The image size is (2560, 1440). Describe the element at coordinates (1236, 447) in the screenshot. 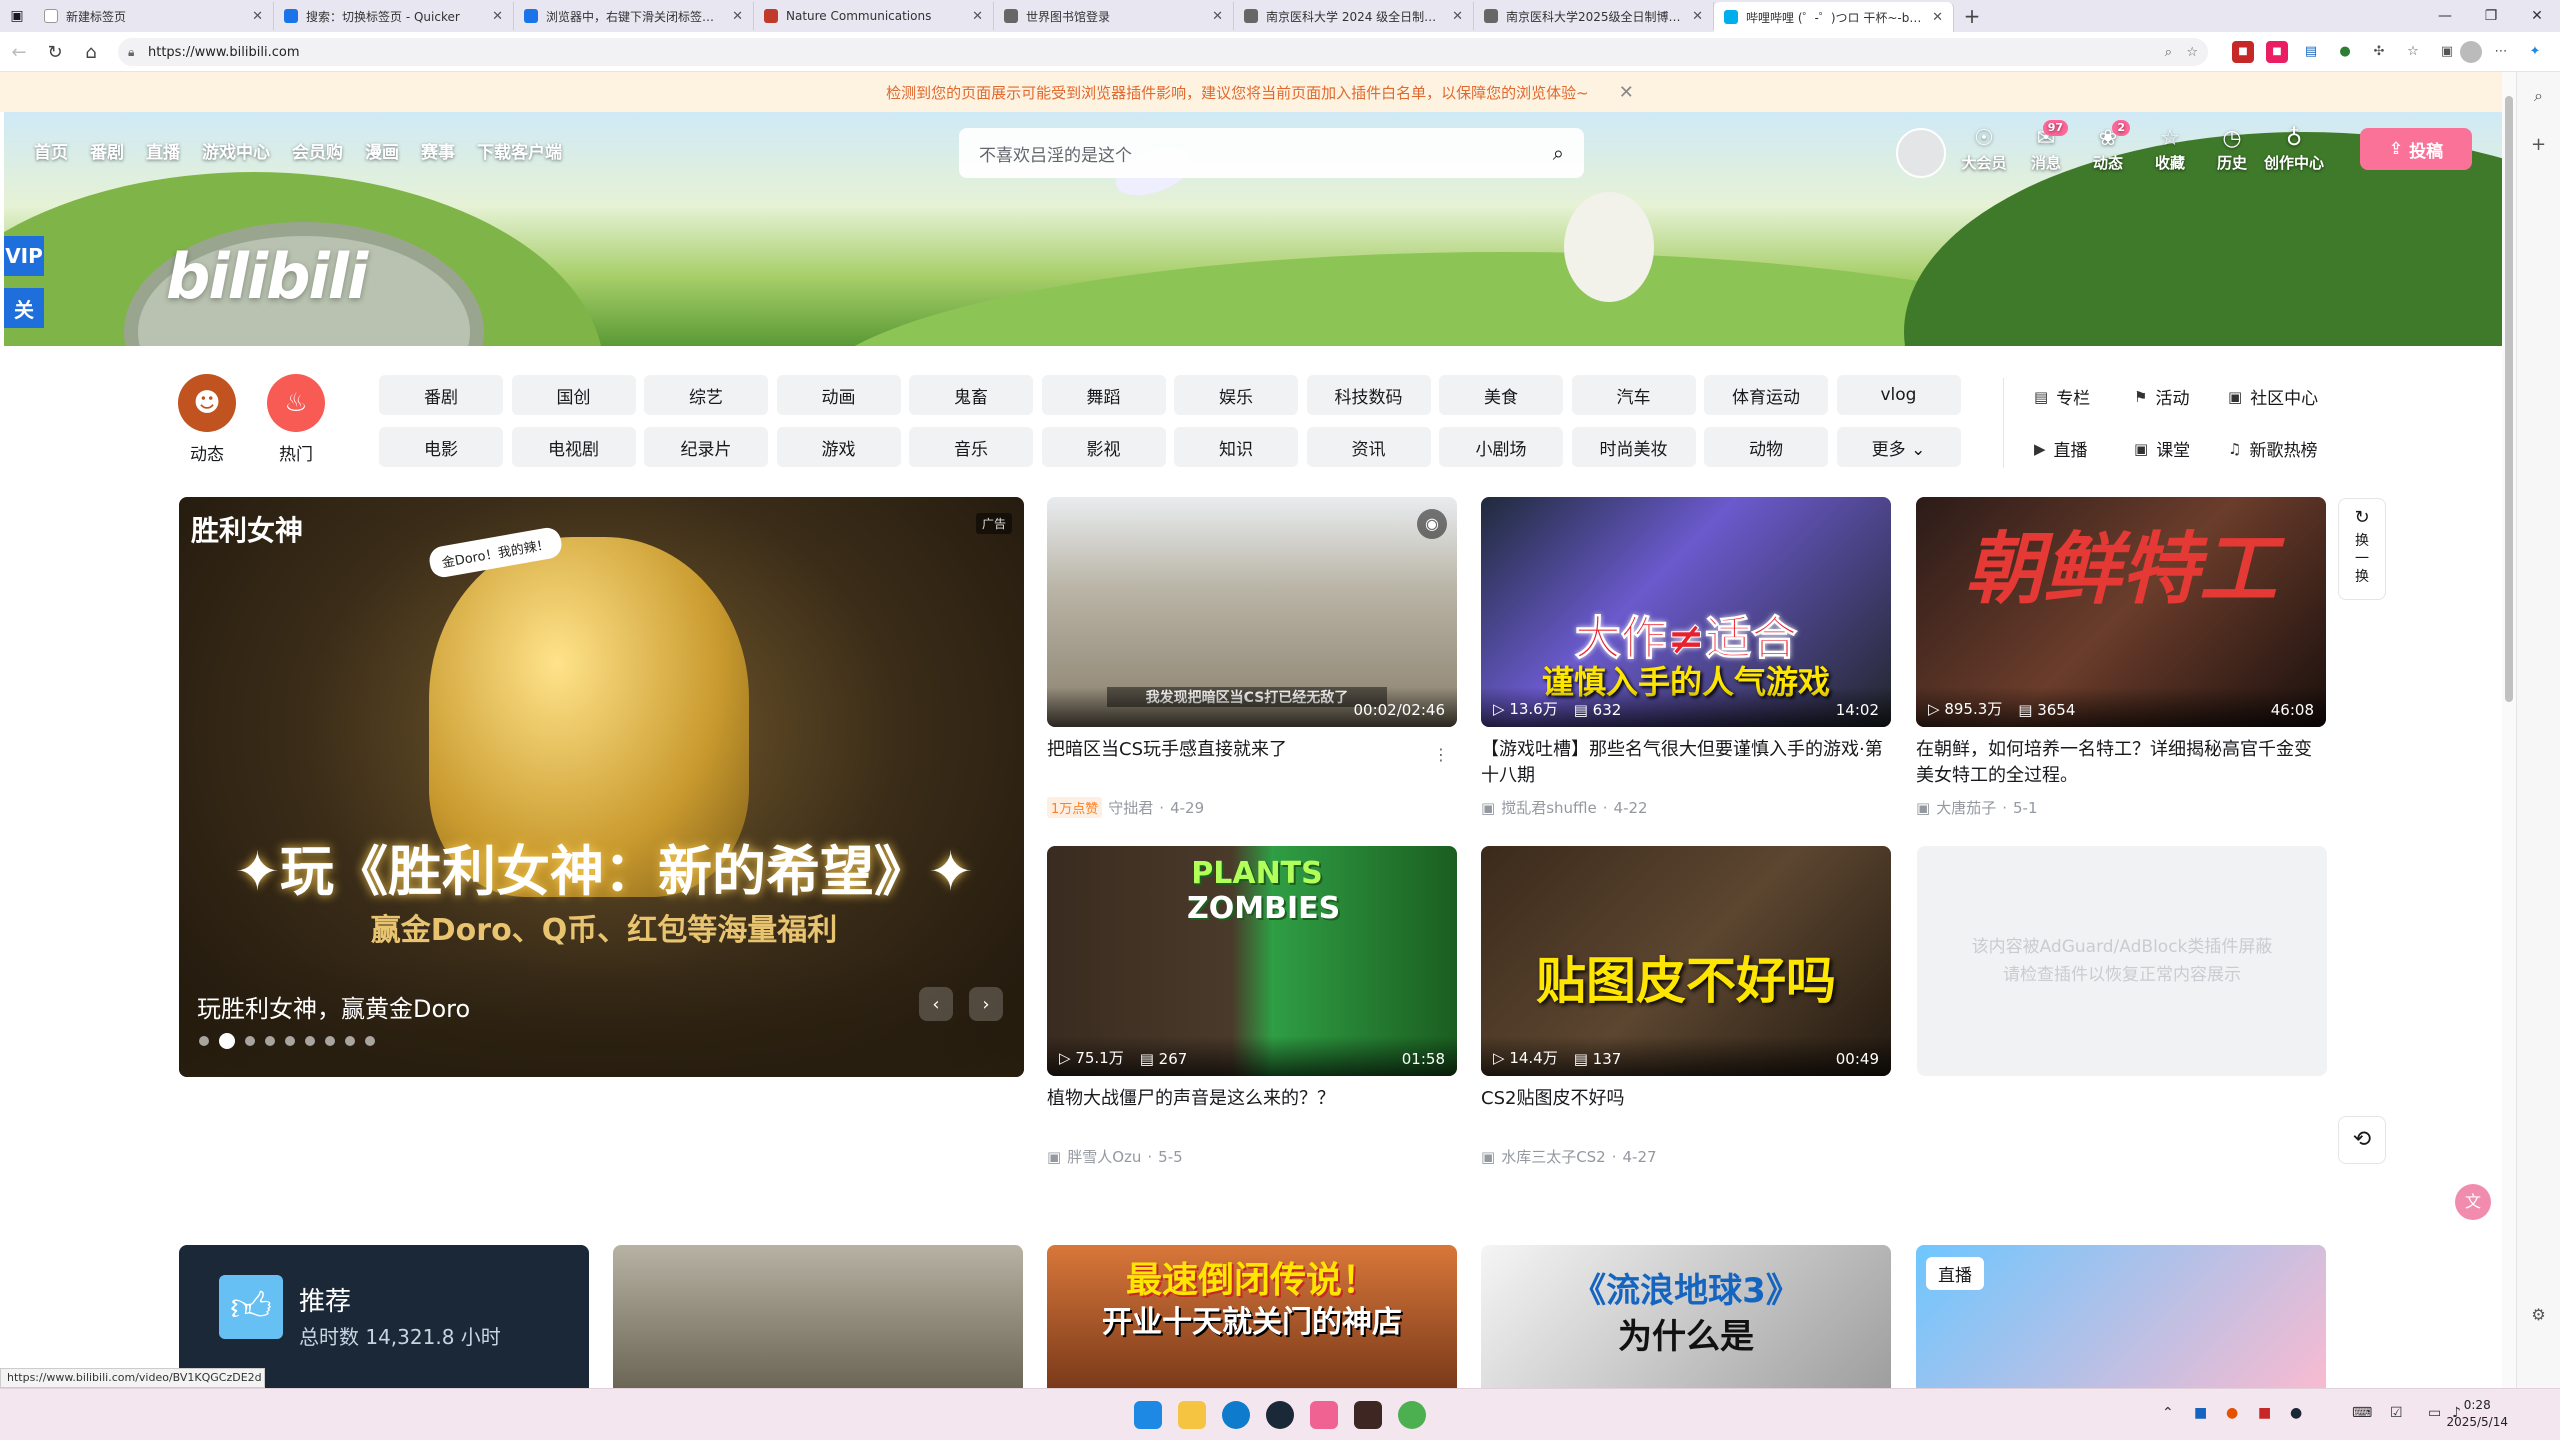

I see `channel-tag: 知识` at that location.